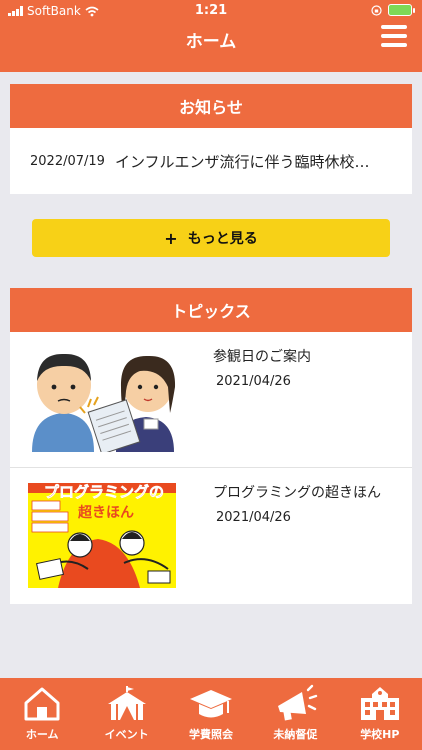 The width and height of the screenshot is (422, 750). I want to click on tab-tuition: 学費照会, so click(211, 714).